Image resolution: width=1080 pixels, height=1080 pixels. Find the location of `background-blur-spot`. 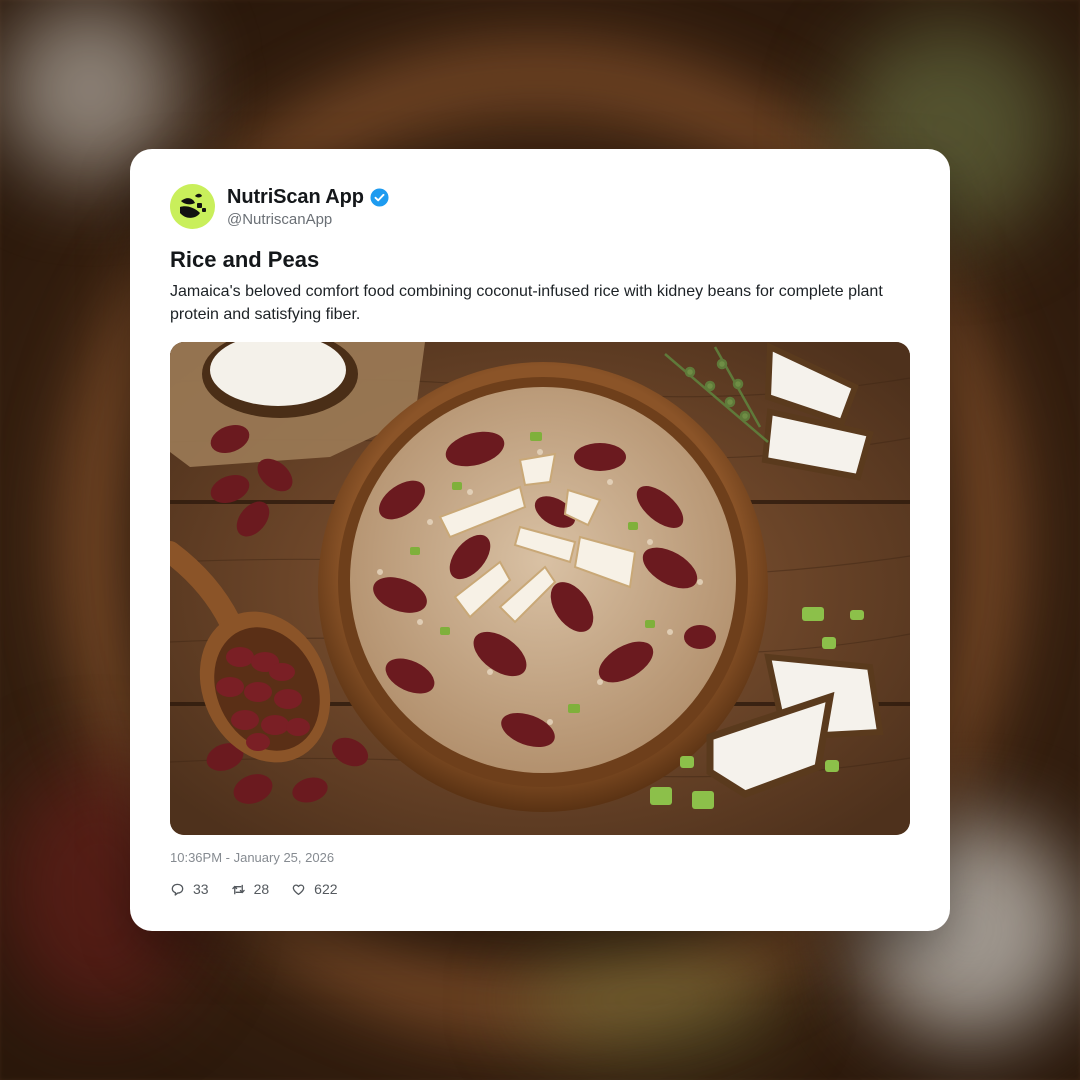

background-blur-spot is located at coordinates (650, 1000).